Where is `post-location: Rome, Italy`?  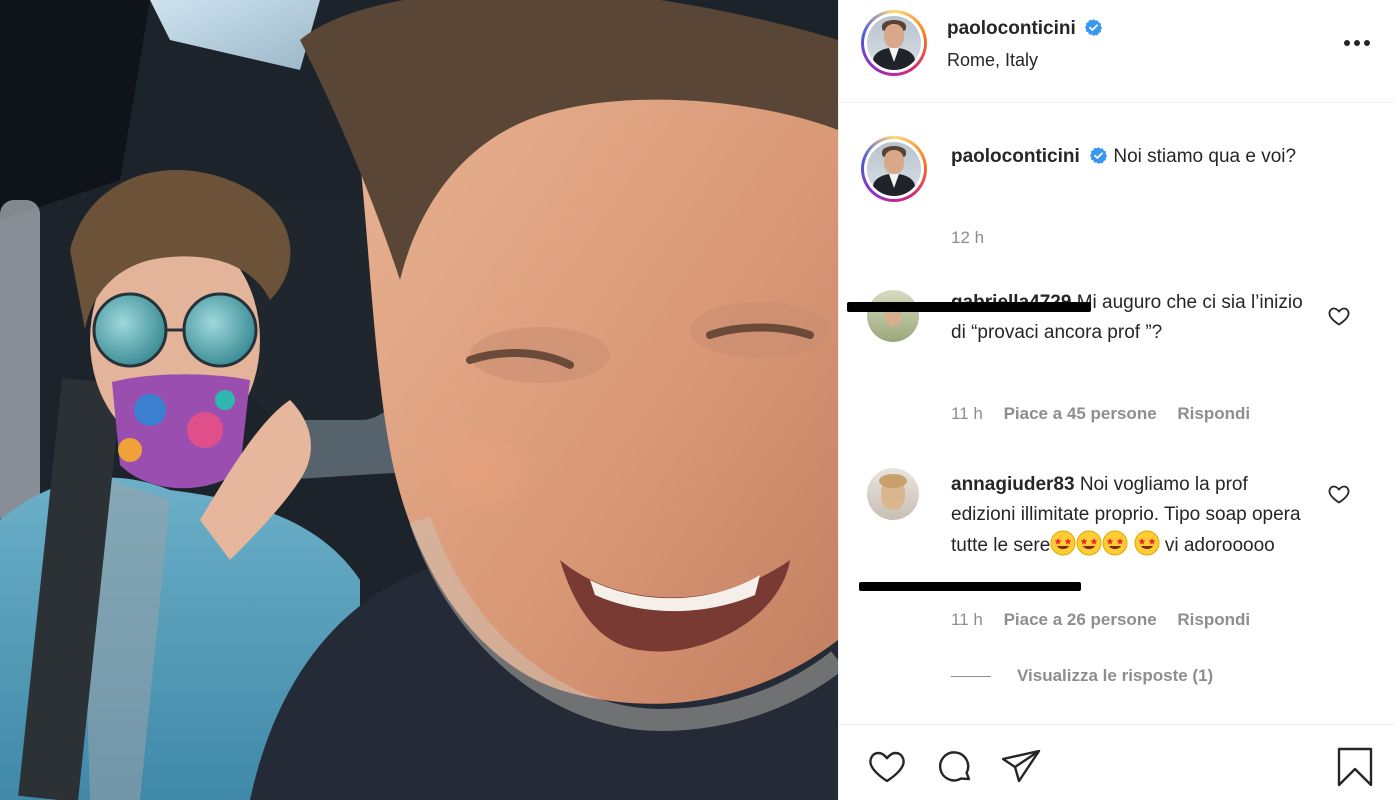
post-location: Rome, Italy is located at coordinates (992, 60).